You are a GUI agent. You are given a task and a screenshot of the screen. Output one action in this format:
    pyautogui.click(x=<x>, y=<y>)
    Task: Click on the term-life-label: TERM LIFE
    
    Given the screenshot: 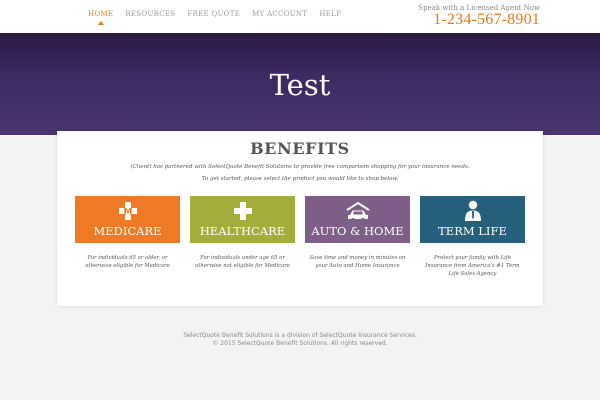 What is the action you would take?
    pyautogui.click(x=472, y=231)
    